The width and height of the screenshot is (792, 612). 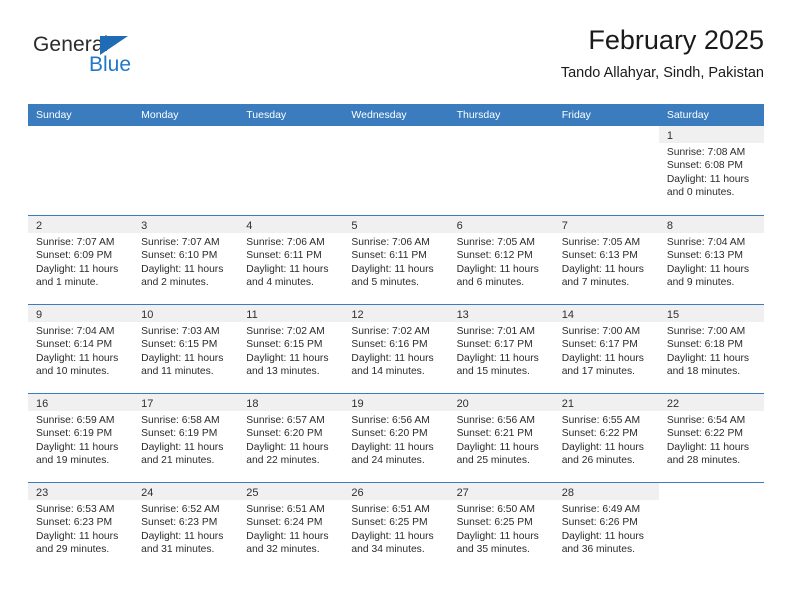 What do you see at coordinates (147, 404) in the screenshot?
I see `day-number: 17` at bounding box center [147, 404].